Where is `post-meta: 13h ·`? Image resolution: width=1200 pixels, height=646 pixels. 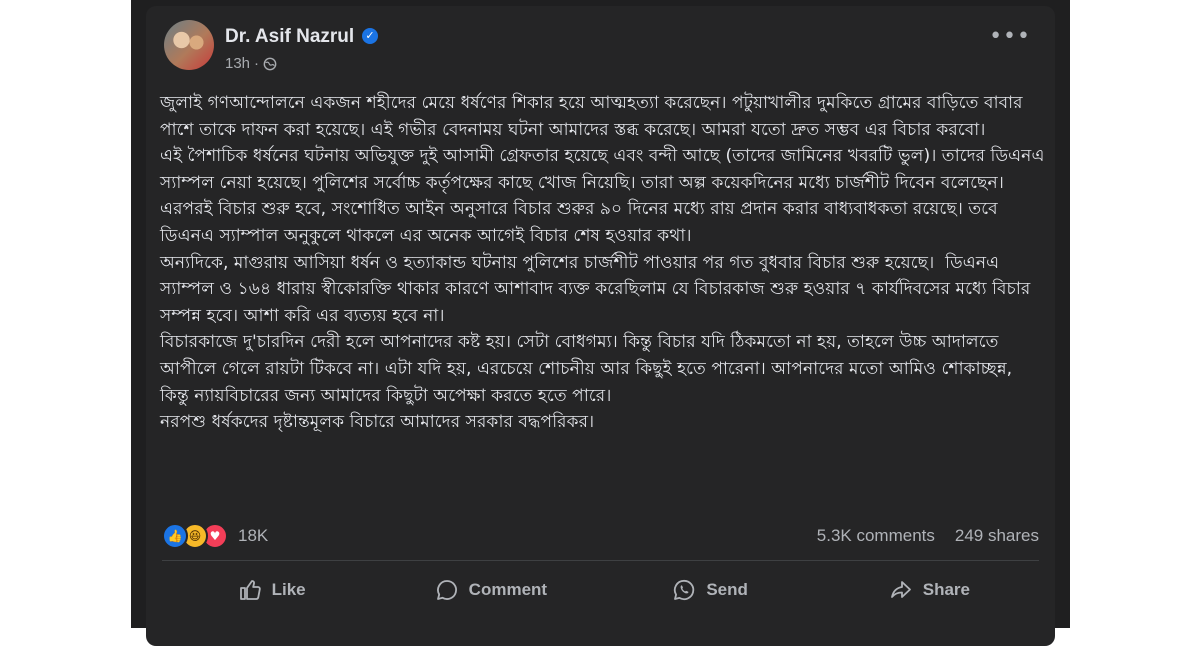
post-meta: 13h · is located at coordinates (251, 63).